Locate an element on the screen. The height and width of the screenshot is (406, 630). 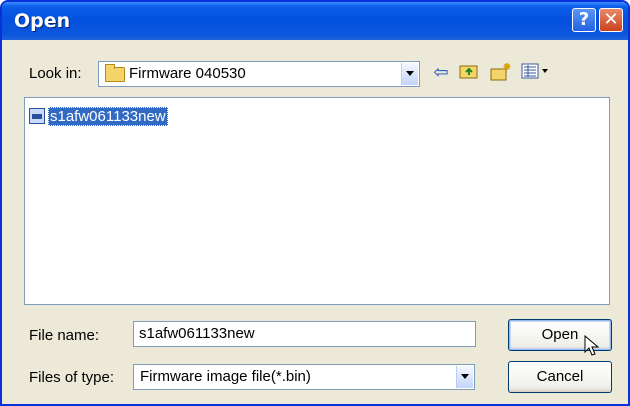
cancel-button: Cancel is located at coordinates (560, 377).